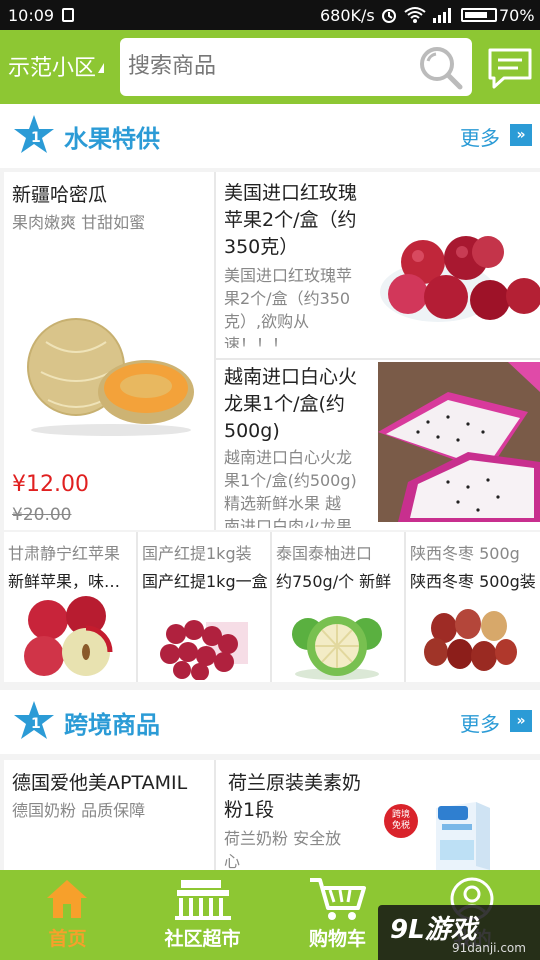  What do you see at coordinates (334, 581) in the screenshot?
I see `mini-product-desc: 约750g/个 新鲜` at bounding box center [334, 581].